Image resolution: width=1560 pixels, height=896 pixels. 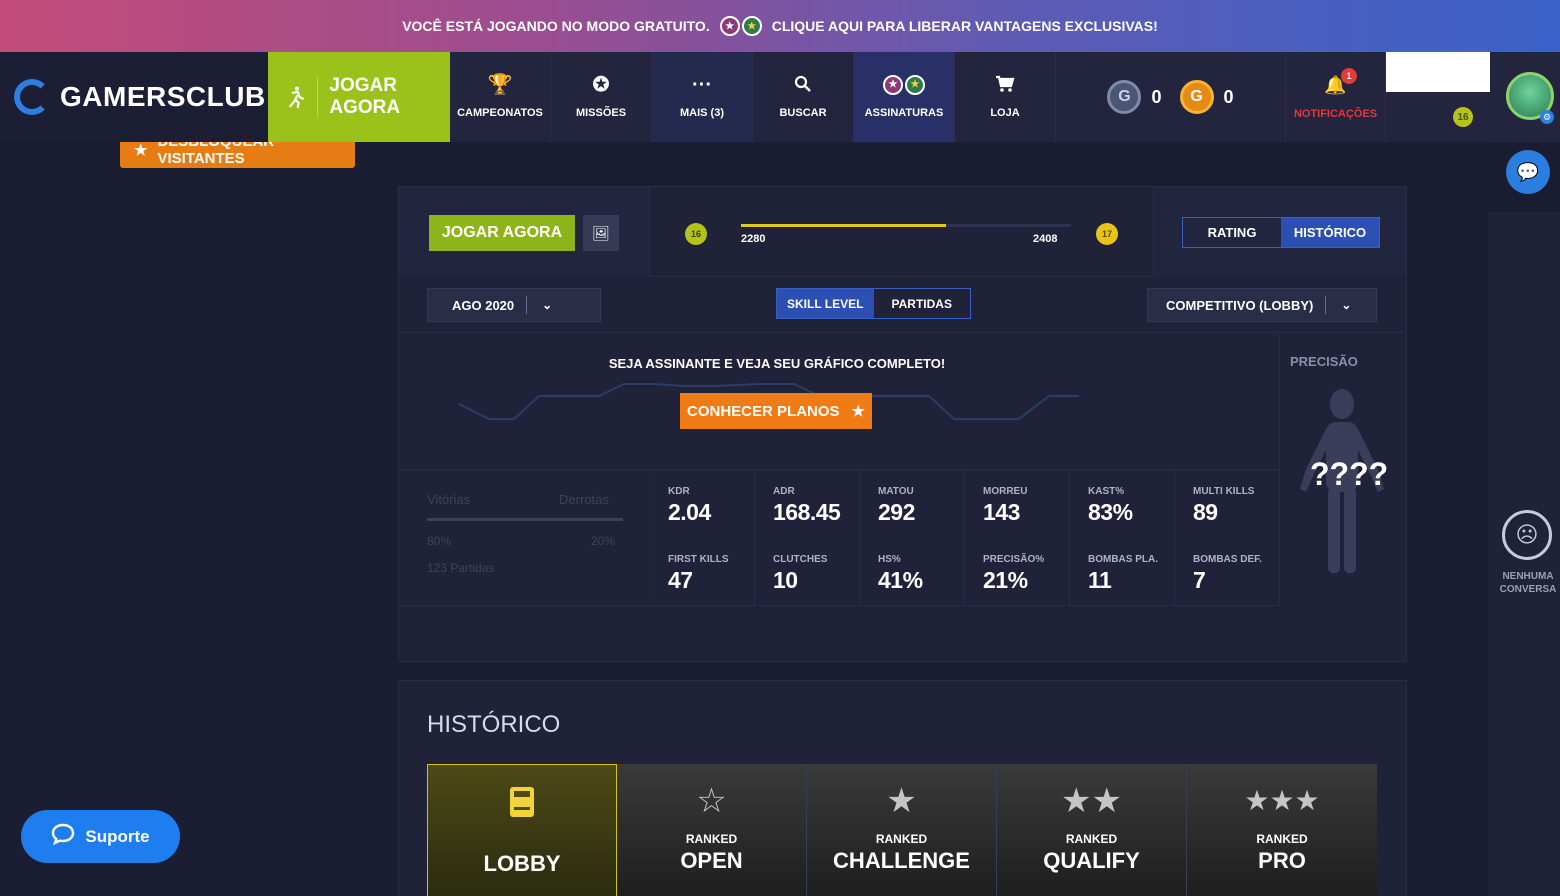 What do you see at coordinates (1228, 96) in the screenshot?
I see `gold-coin-value: 0` at bounding box center [1228, 96].